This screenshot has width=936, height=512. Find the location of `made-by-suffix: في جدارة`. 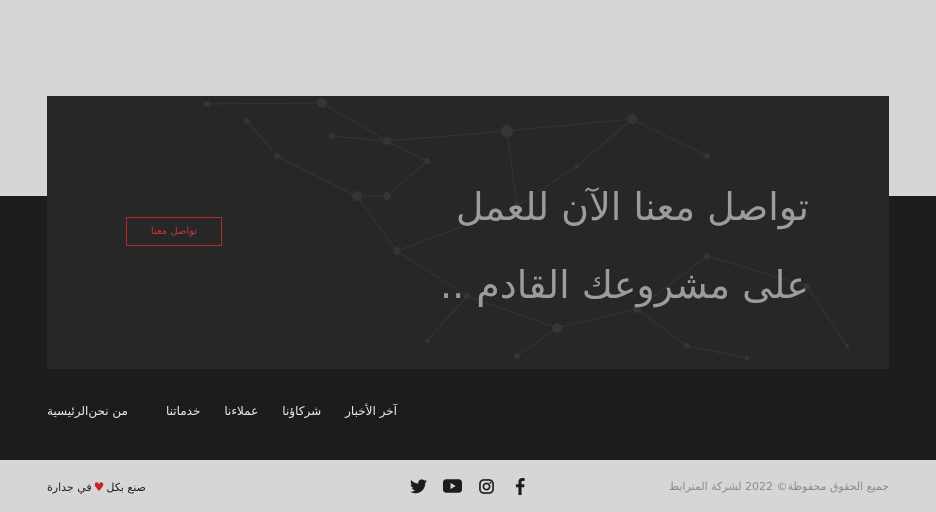

made-by-suffix: في جدارة is located at coordinates (69, 487).